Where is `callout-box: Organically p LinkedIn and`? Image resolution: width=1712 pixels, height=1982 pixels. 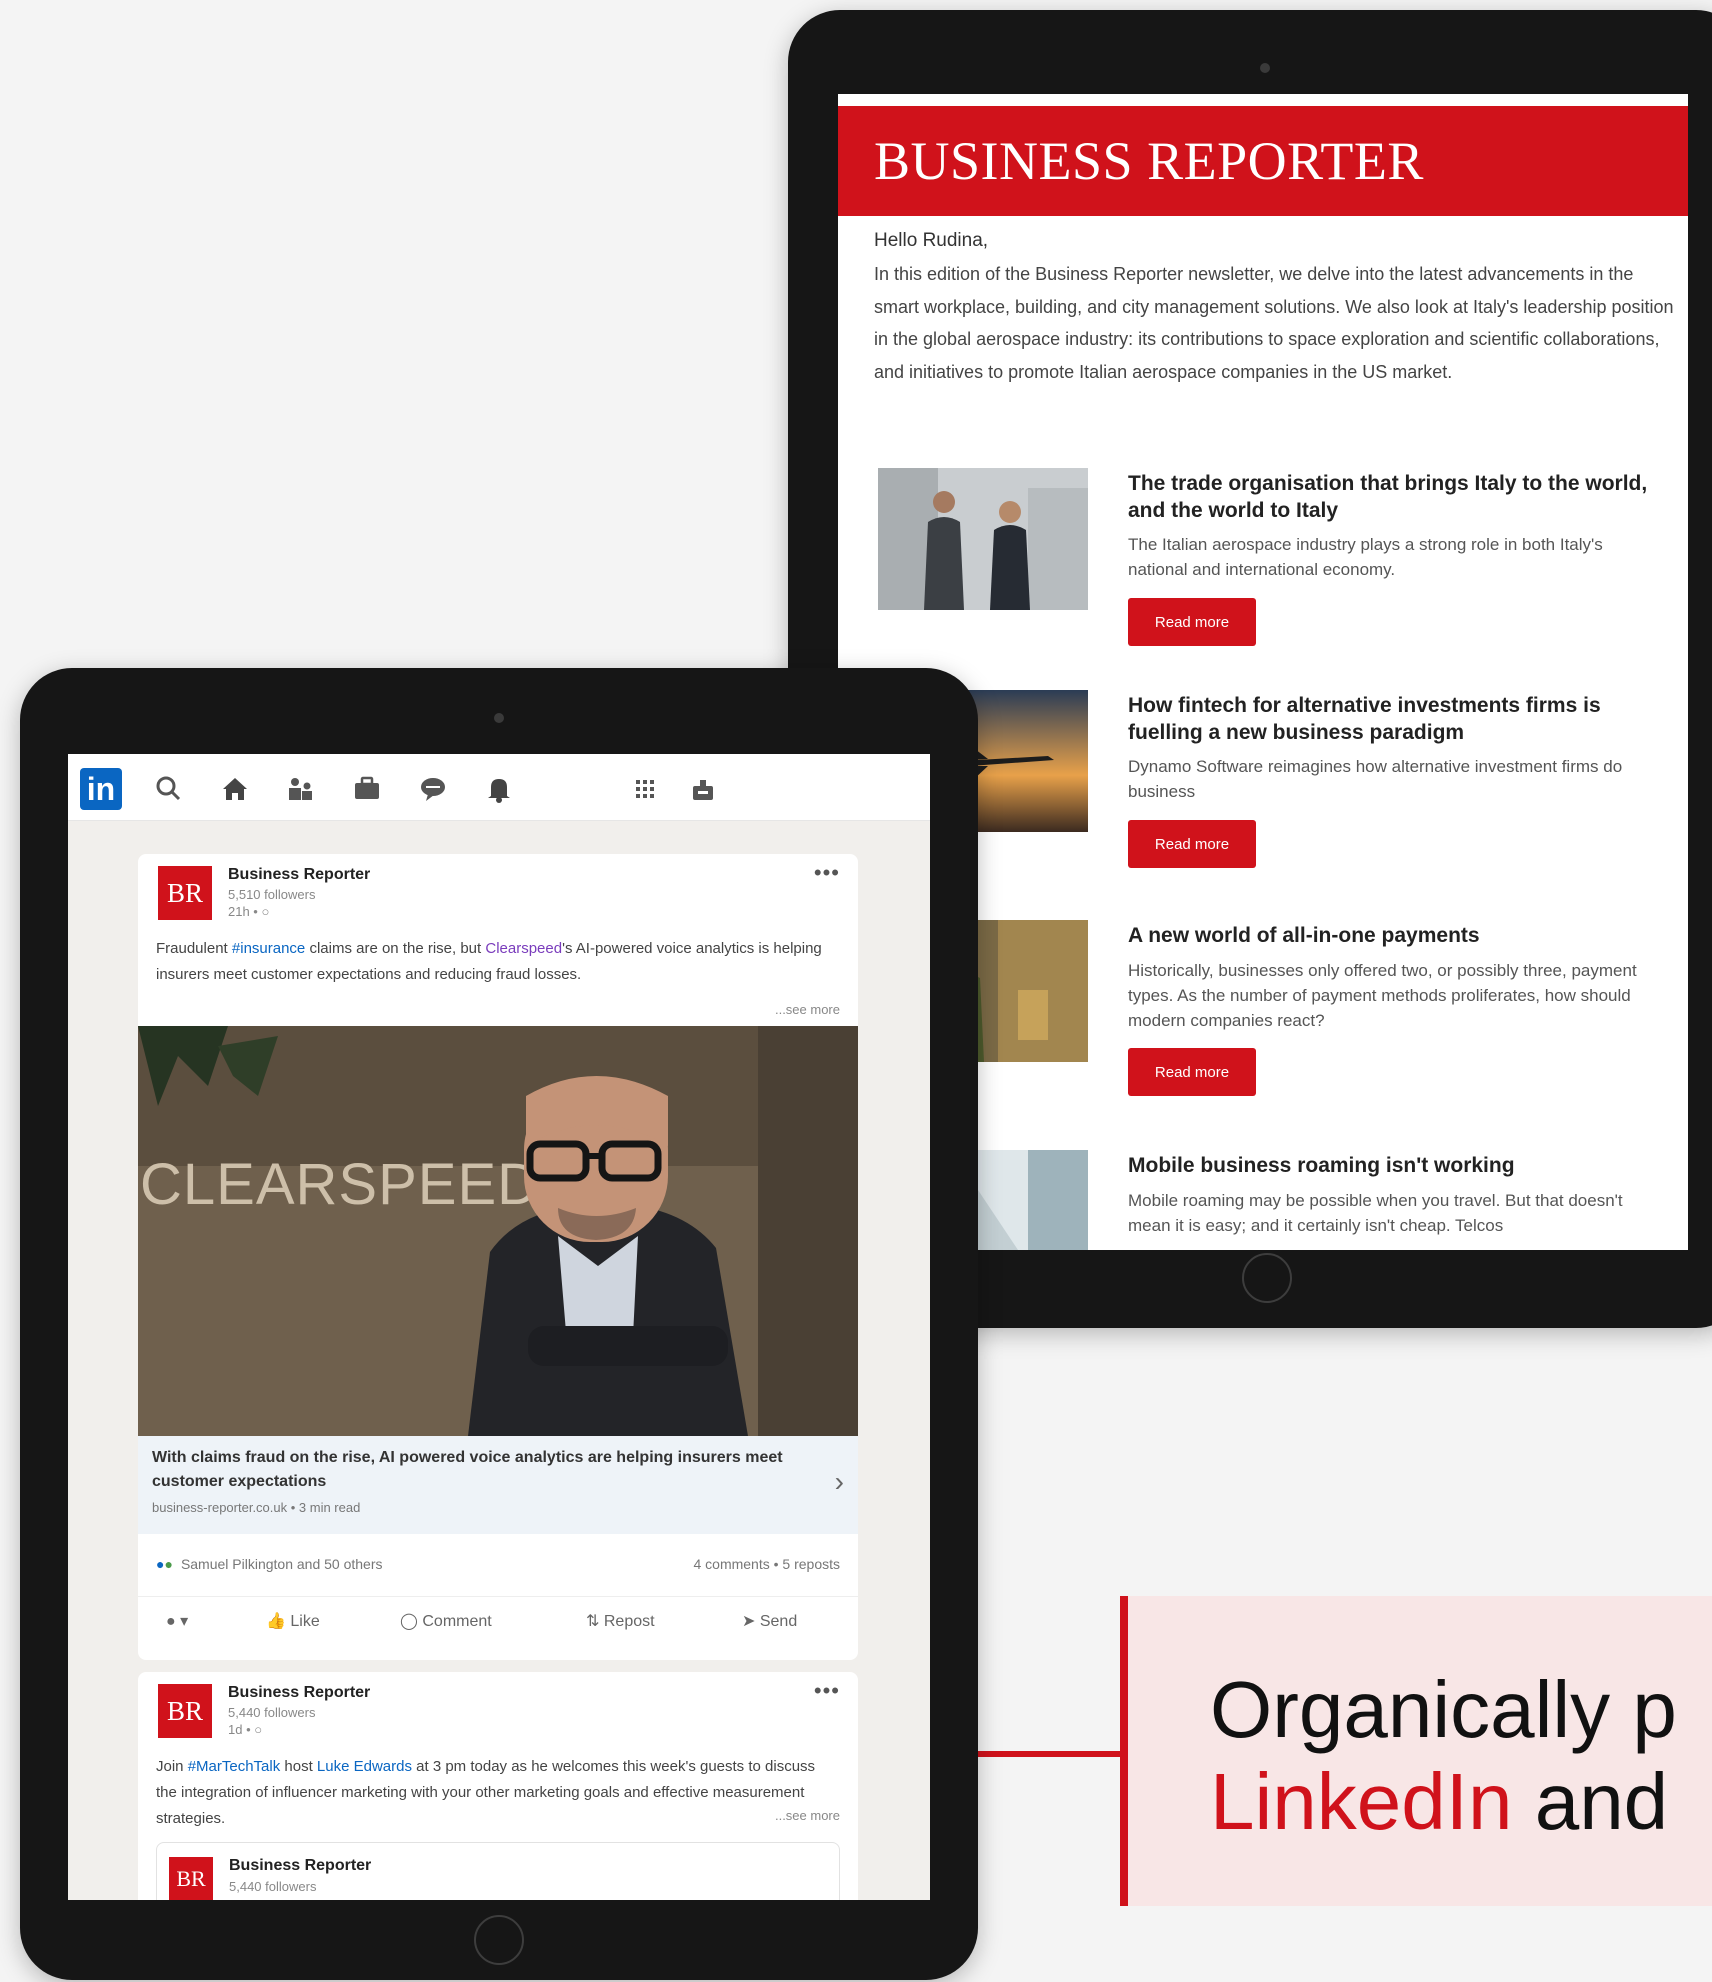 callout-box: Organically p LinkedIn and is located at coordinates (1416, 1751).